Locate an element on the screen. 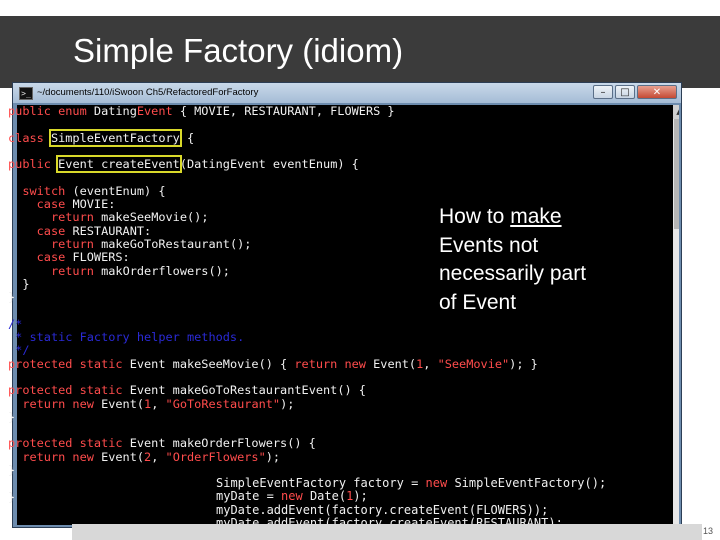 The image size is (720, 540). scroll-up-arrow-icon: ▲ is located at coordinates (676, 112).